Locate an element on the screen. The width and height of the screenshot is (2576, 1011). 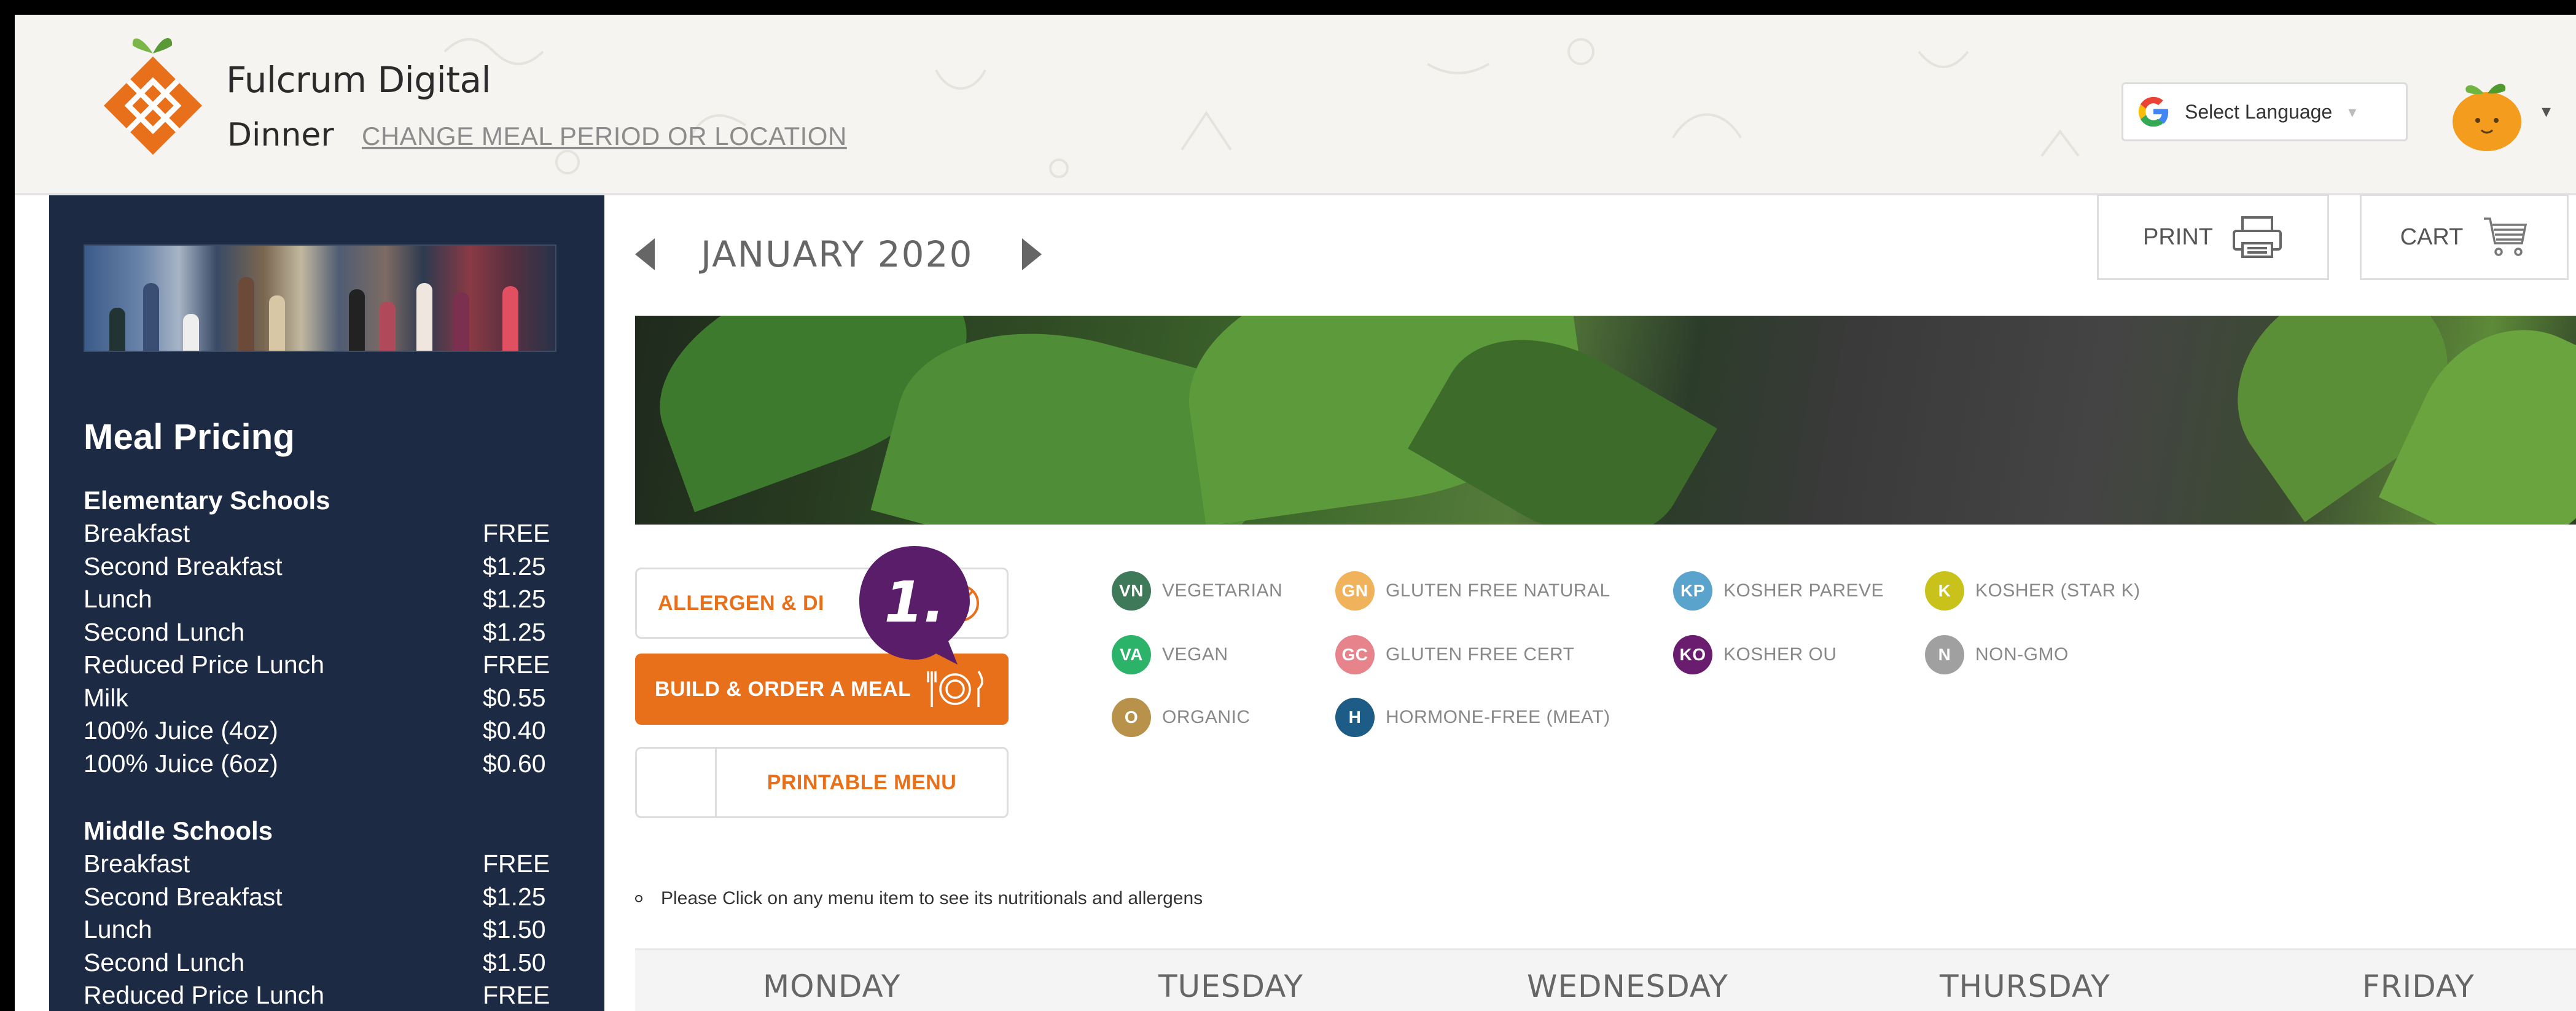
legend-label: HORMONE-FREE (MEAT) is located at coordinates (1498, 717).